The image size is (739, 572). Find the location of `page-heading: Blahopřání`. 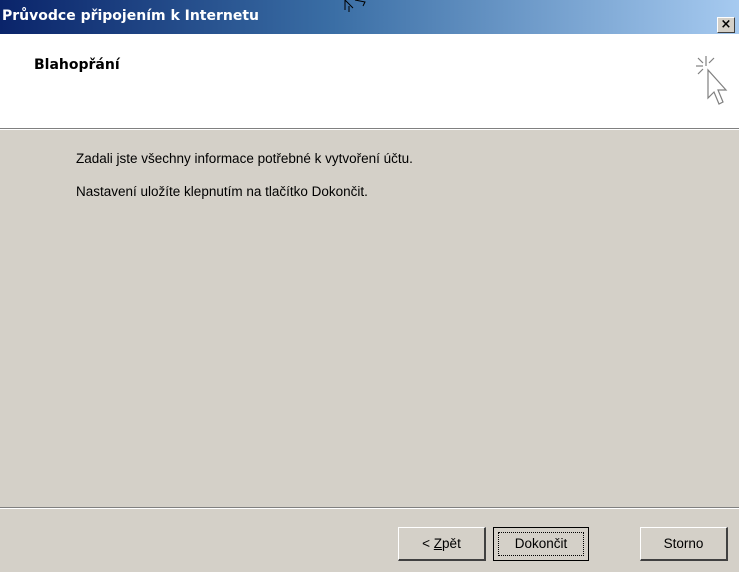

page-heading: Blahopřání is located at coordinates (77, 65).